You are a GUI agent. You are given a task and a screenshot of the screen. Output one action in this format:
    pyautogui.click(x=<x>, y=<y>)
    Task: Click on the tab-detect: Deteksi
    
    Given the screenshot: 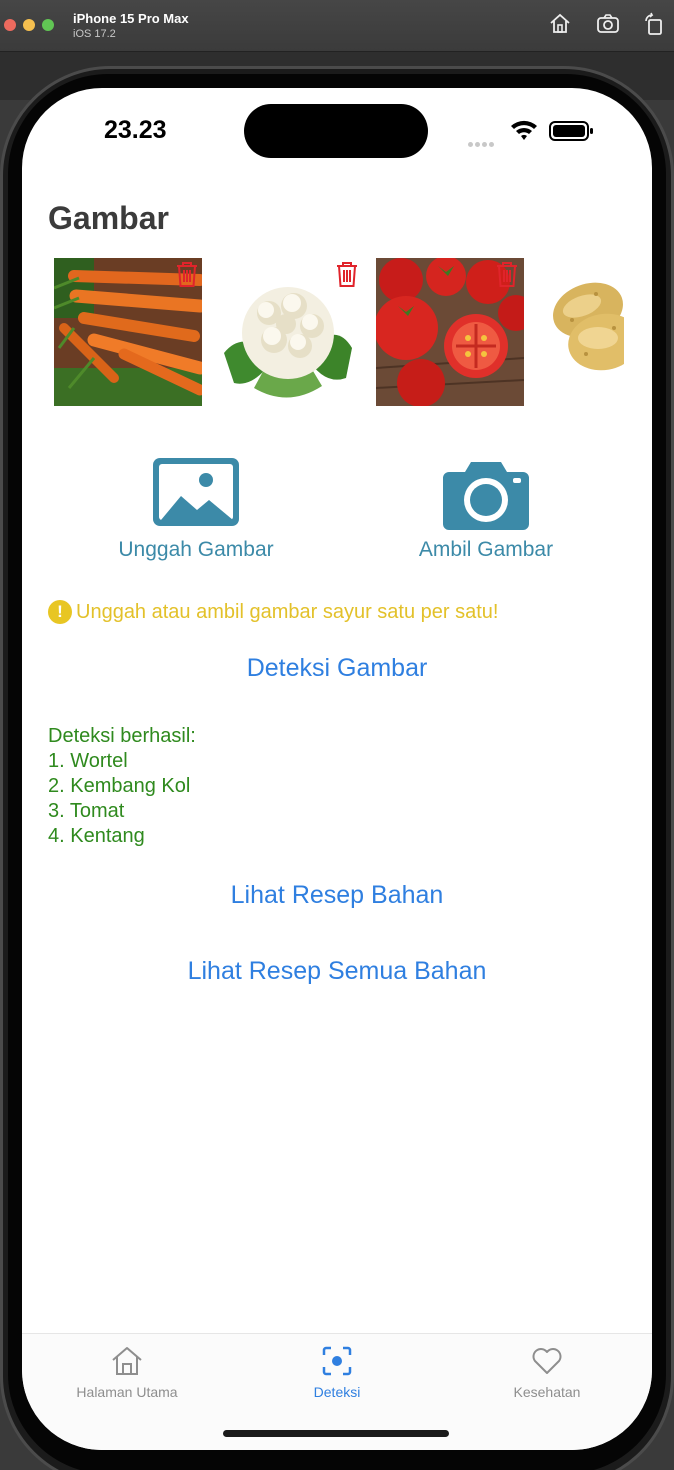 What is the action you would take?
    pyautogui.click(x=337, y=1372)
    